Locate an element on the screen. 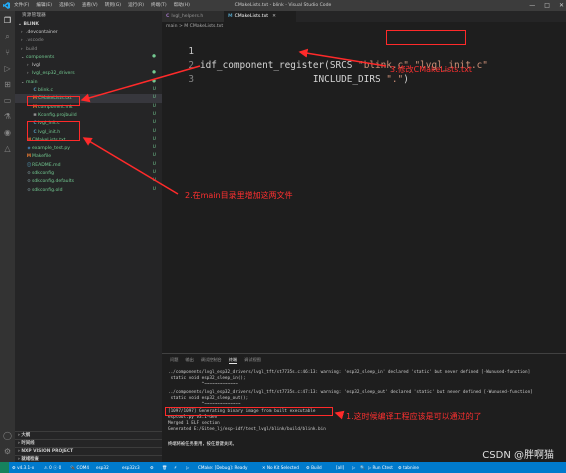  tree-item: ≡Kconfig.projbuild U is located at coordinates (88, 115).